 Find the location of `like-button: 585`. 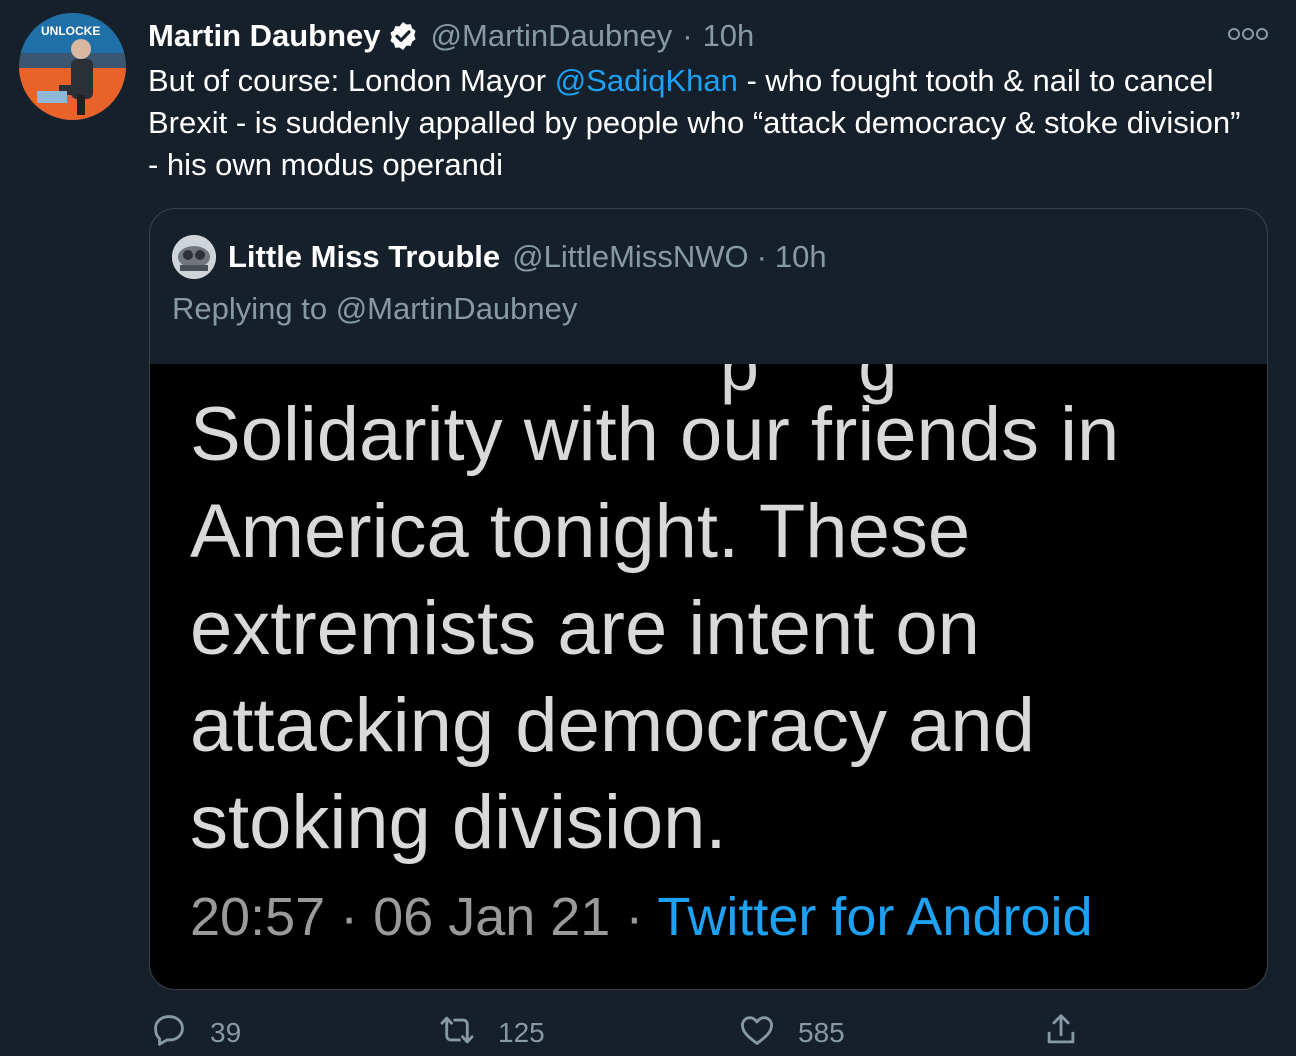

like-button: 585 is located at coordinates (791, 1033).